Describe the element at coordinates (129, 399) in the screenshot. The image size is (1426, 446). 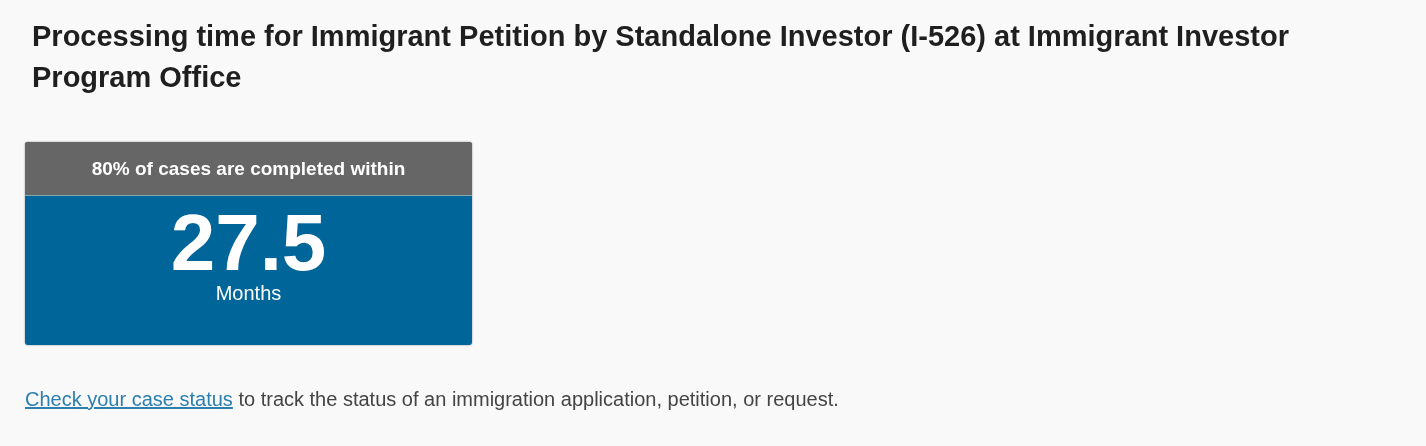
I see `case-status-link: Check your case status` at that location.